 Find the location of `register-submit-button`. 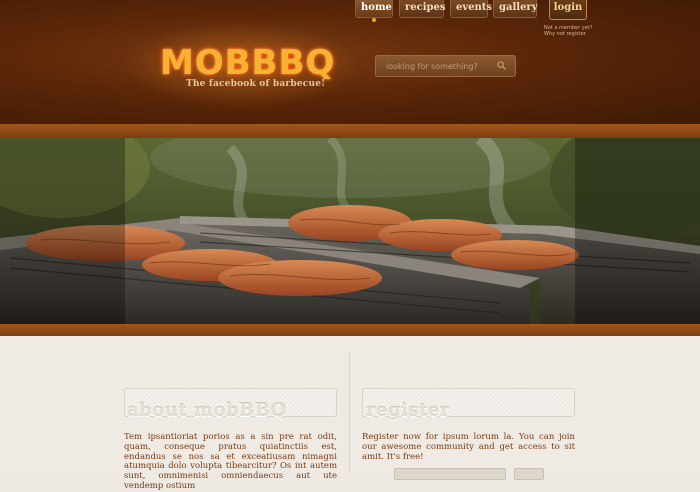

register-submit-button is located at coordinates (529, 474).